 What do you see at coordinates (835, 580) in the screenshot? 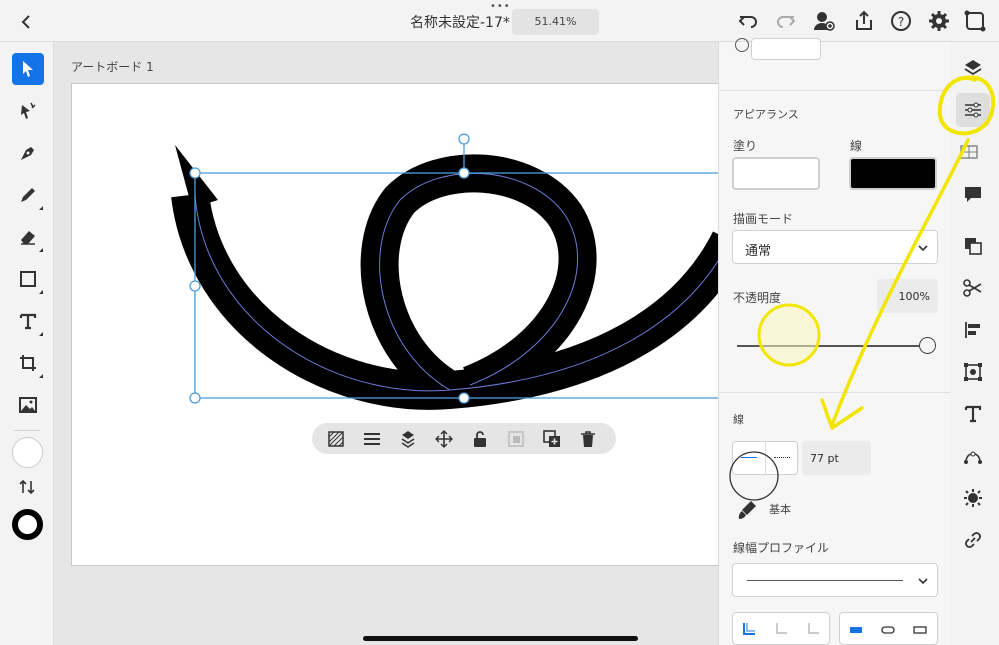
I see `profile-select` at bounding box center [835, 580].